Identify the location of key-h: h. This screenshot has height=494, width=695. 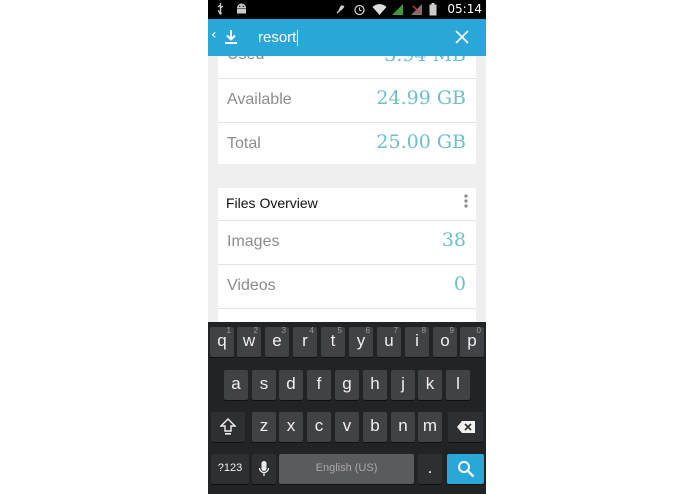
(375, 385).